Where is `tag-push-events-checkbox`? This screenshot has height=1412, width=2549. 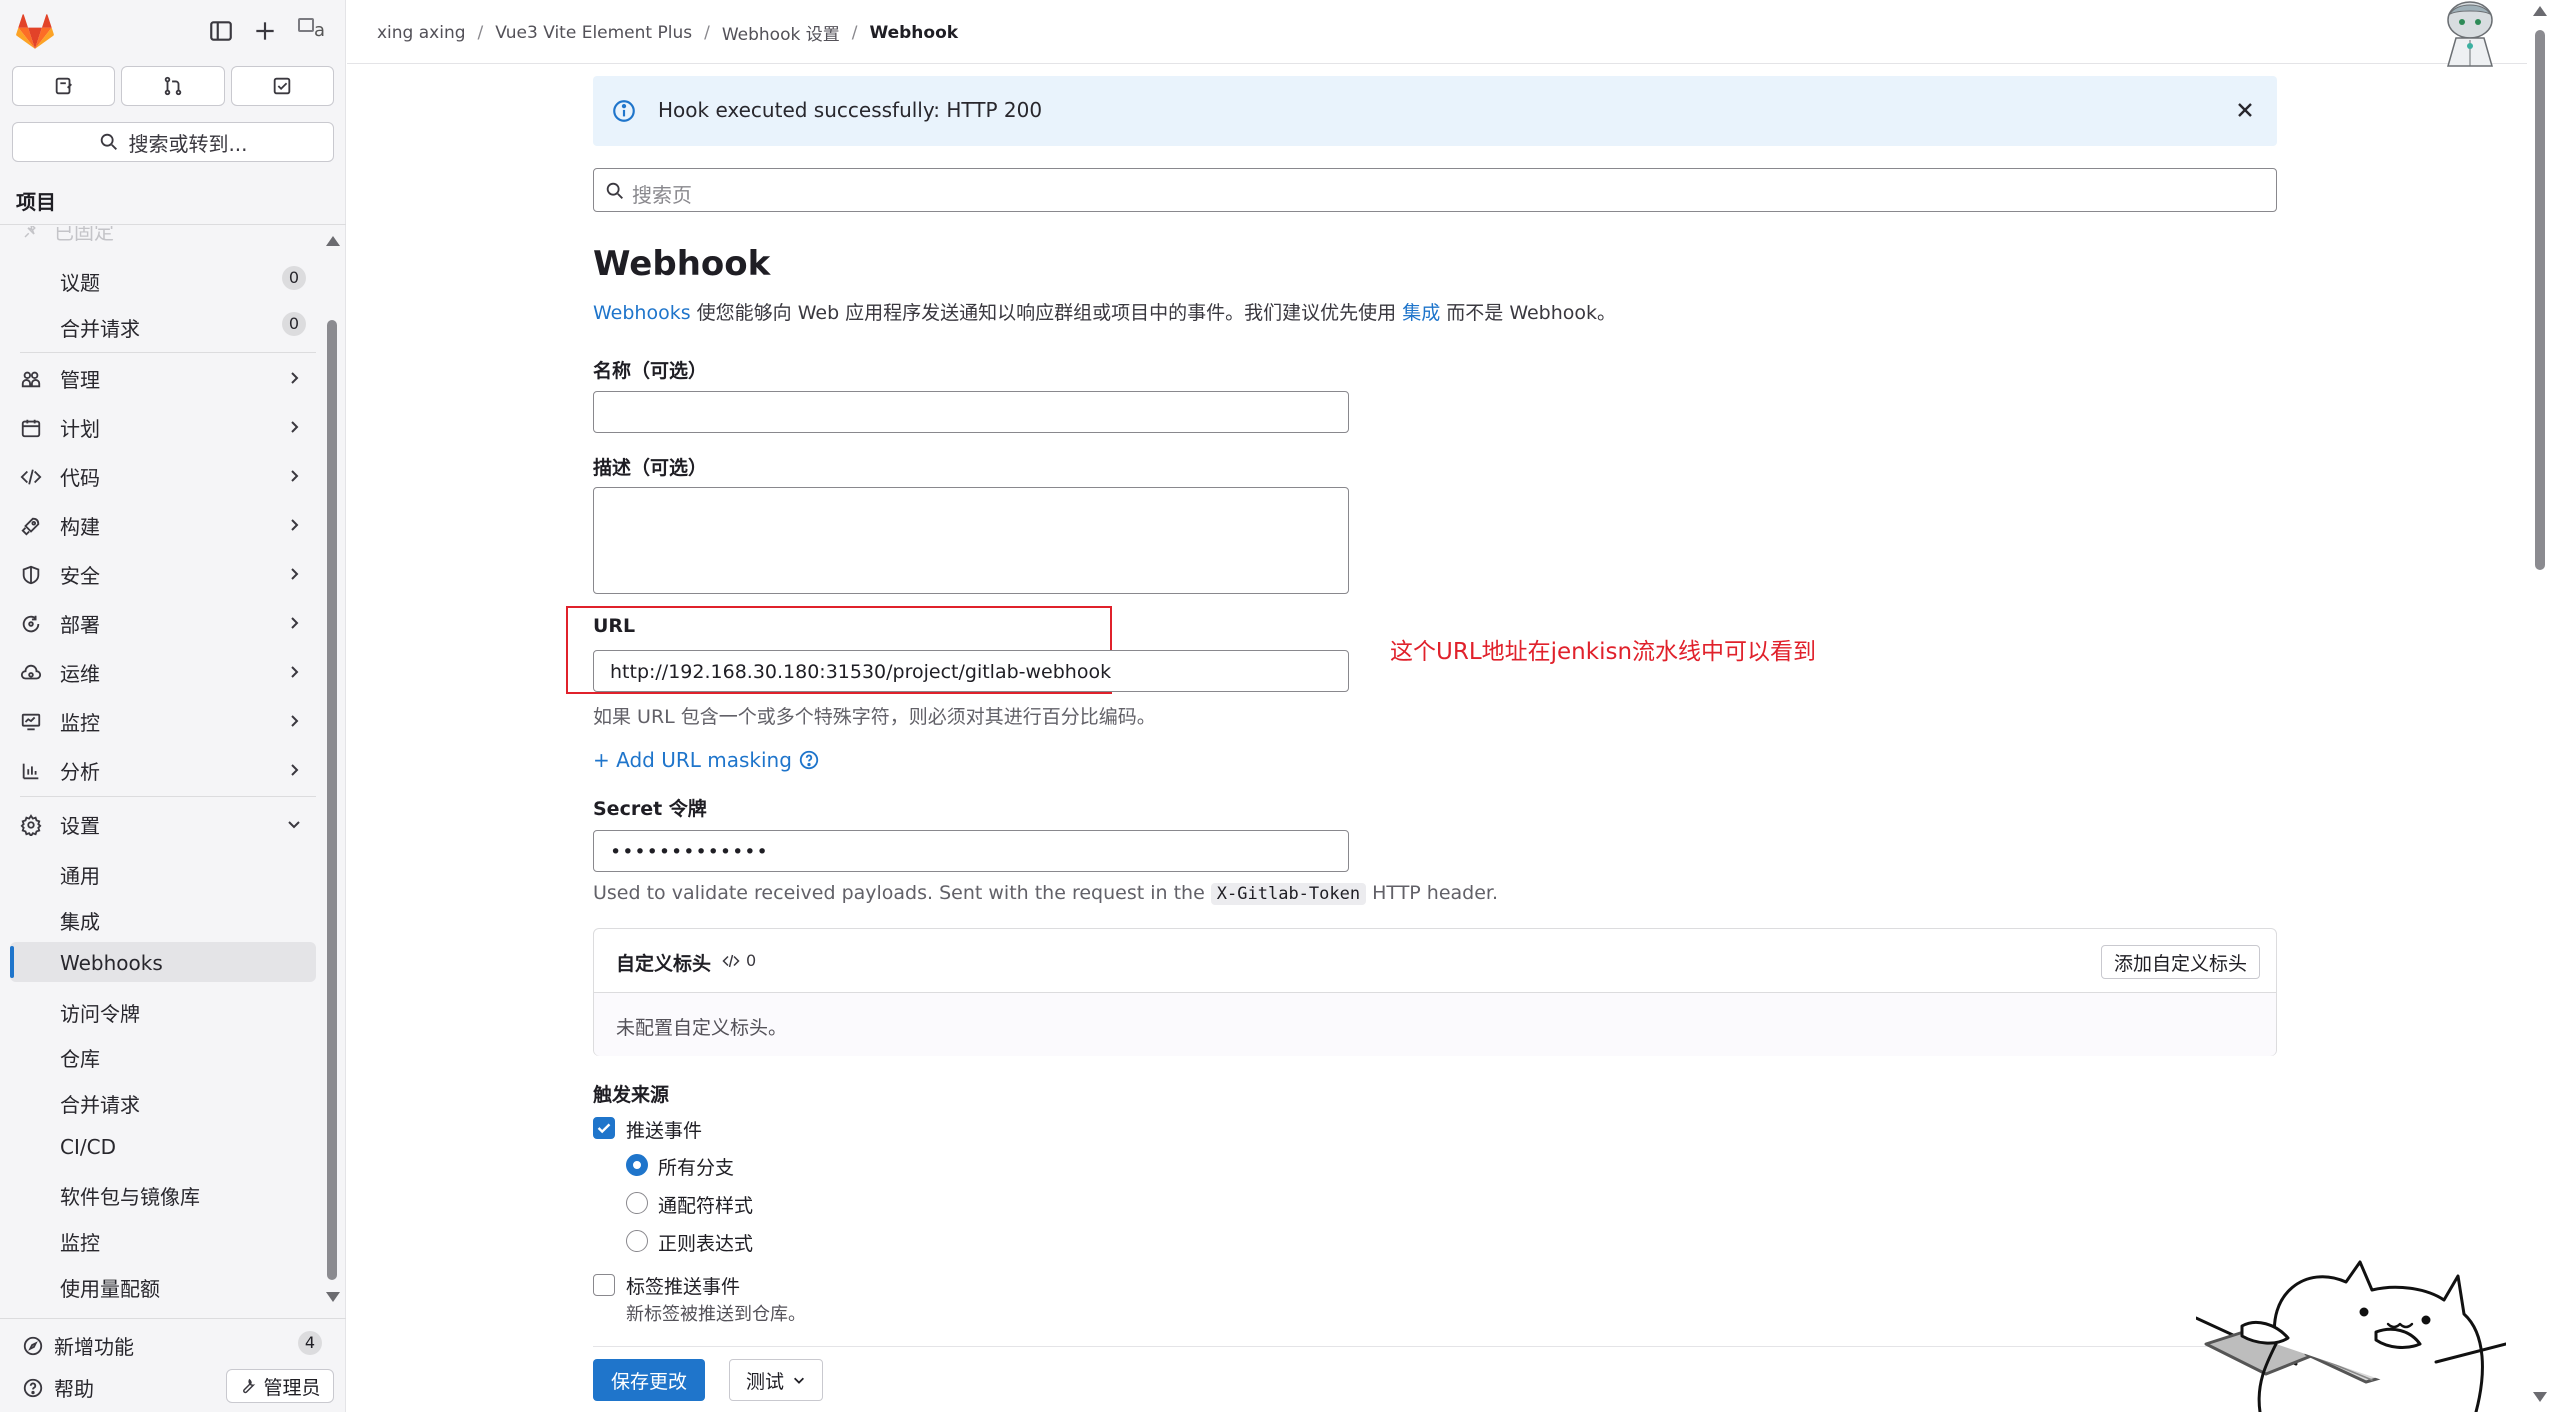 tag-push-events-checkbox is located at coordinates (604, 1285).